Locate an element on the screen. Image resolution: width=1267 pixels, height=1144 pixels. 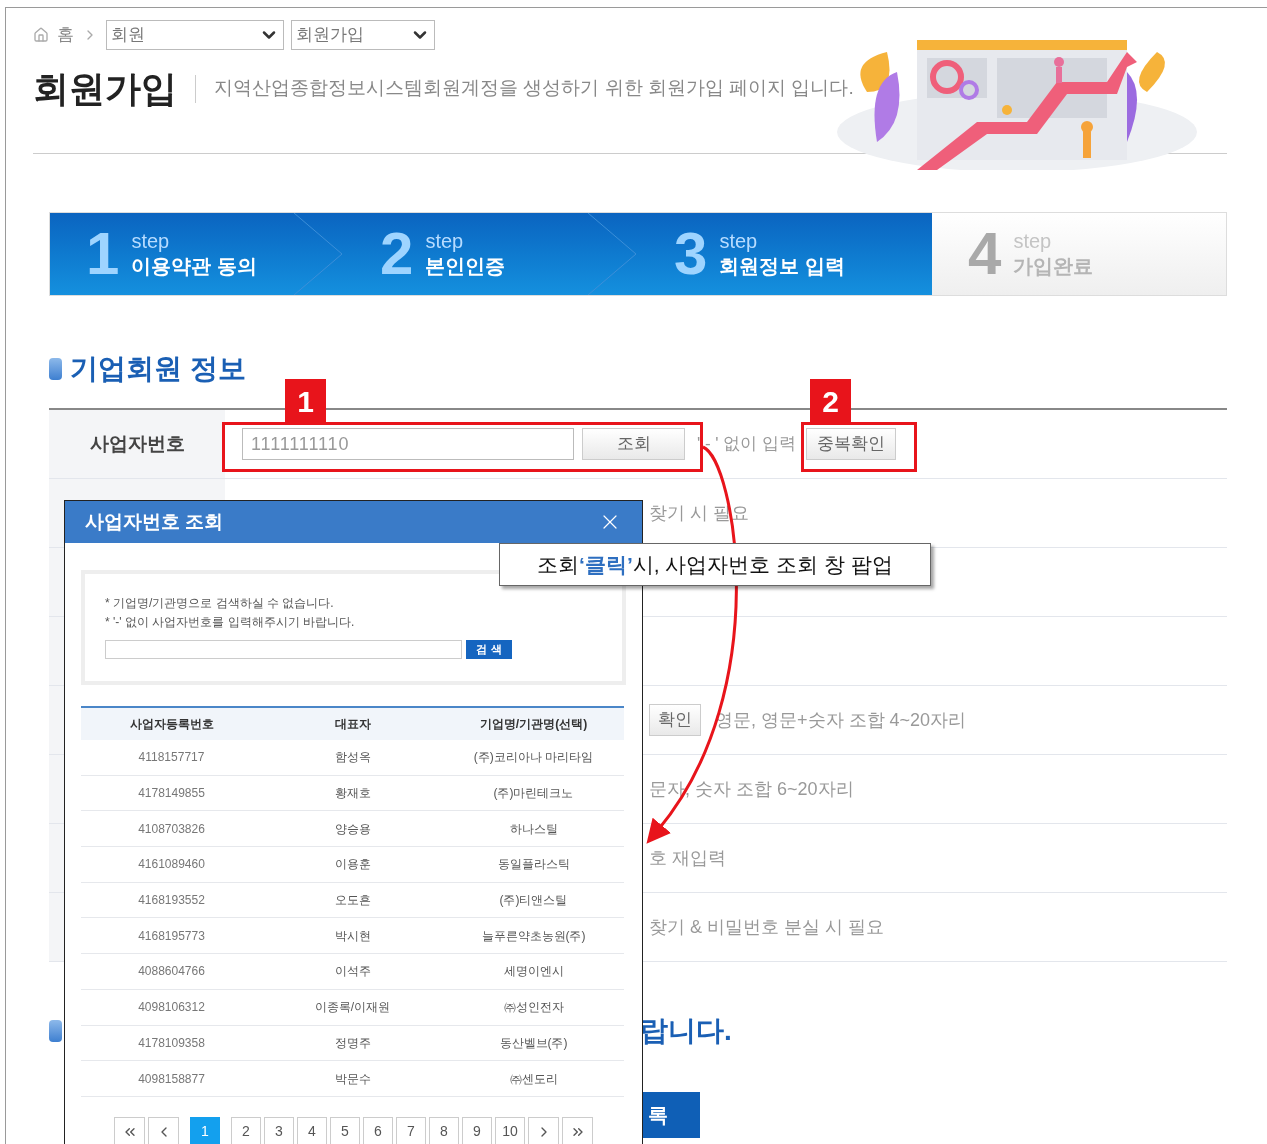
page-button: 5 is located at coordinates (345, 1130).